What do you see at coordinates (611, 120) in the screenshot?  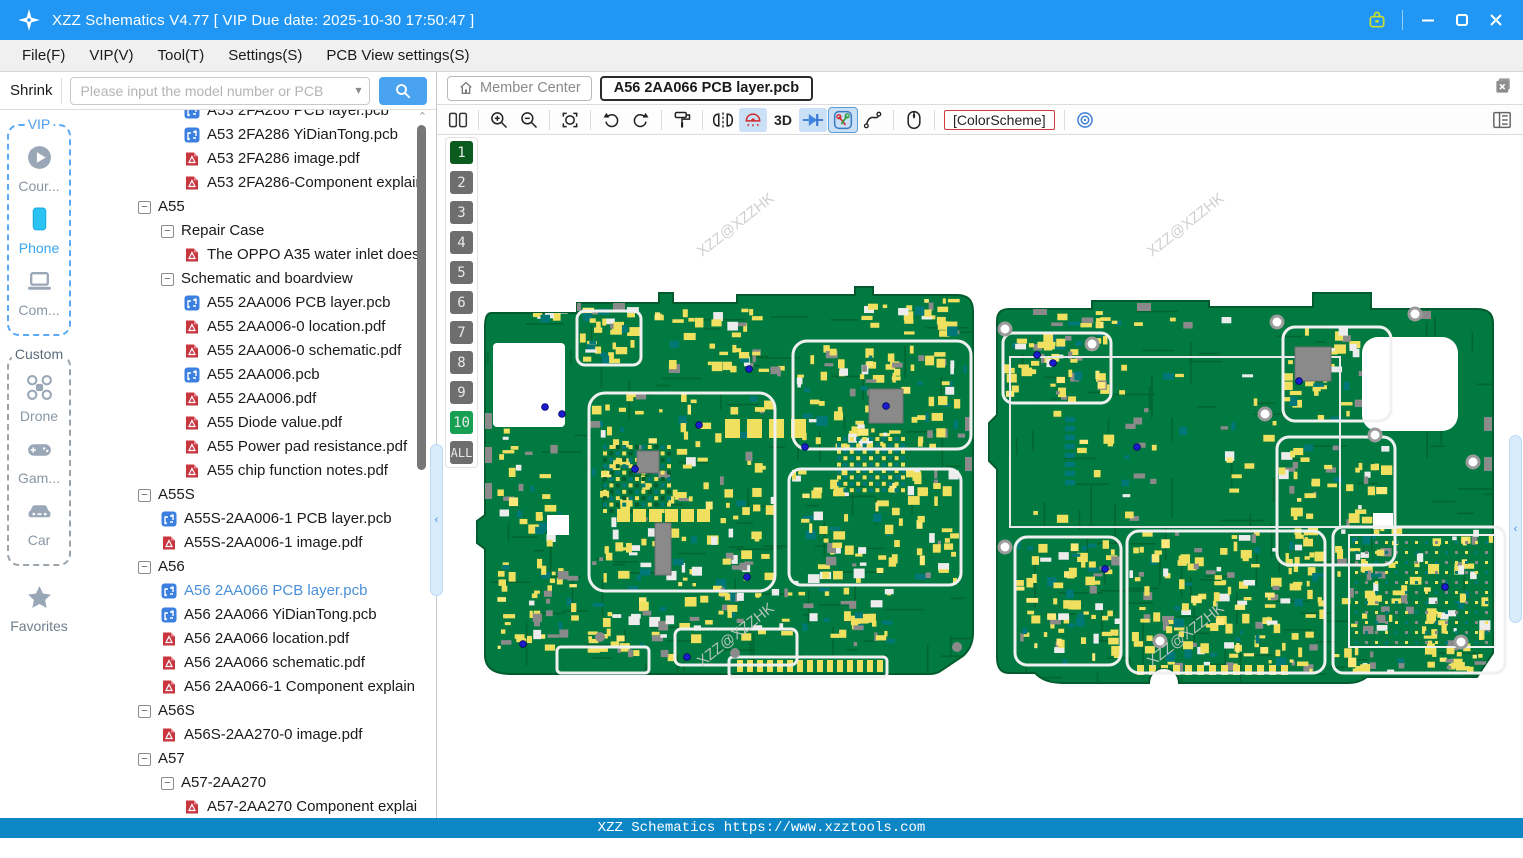 I see `rotate-left-icon` at bounding box center [611, 120].